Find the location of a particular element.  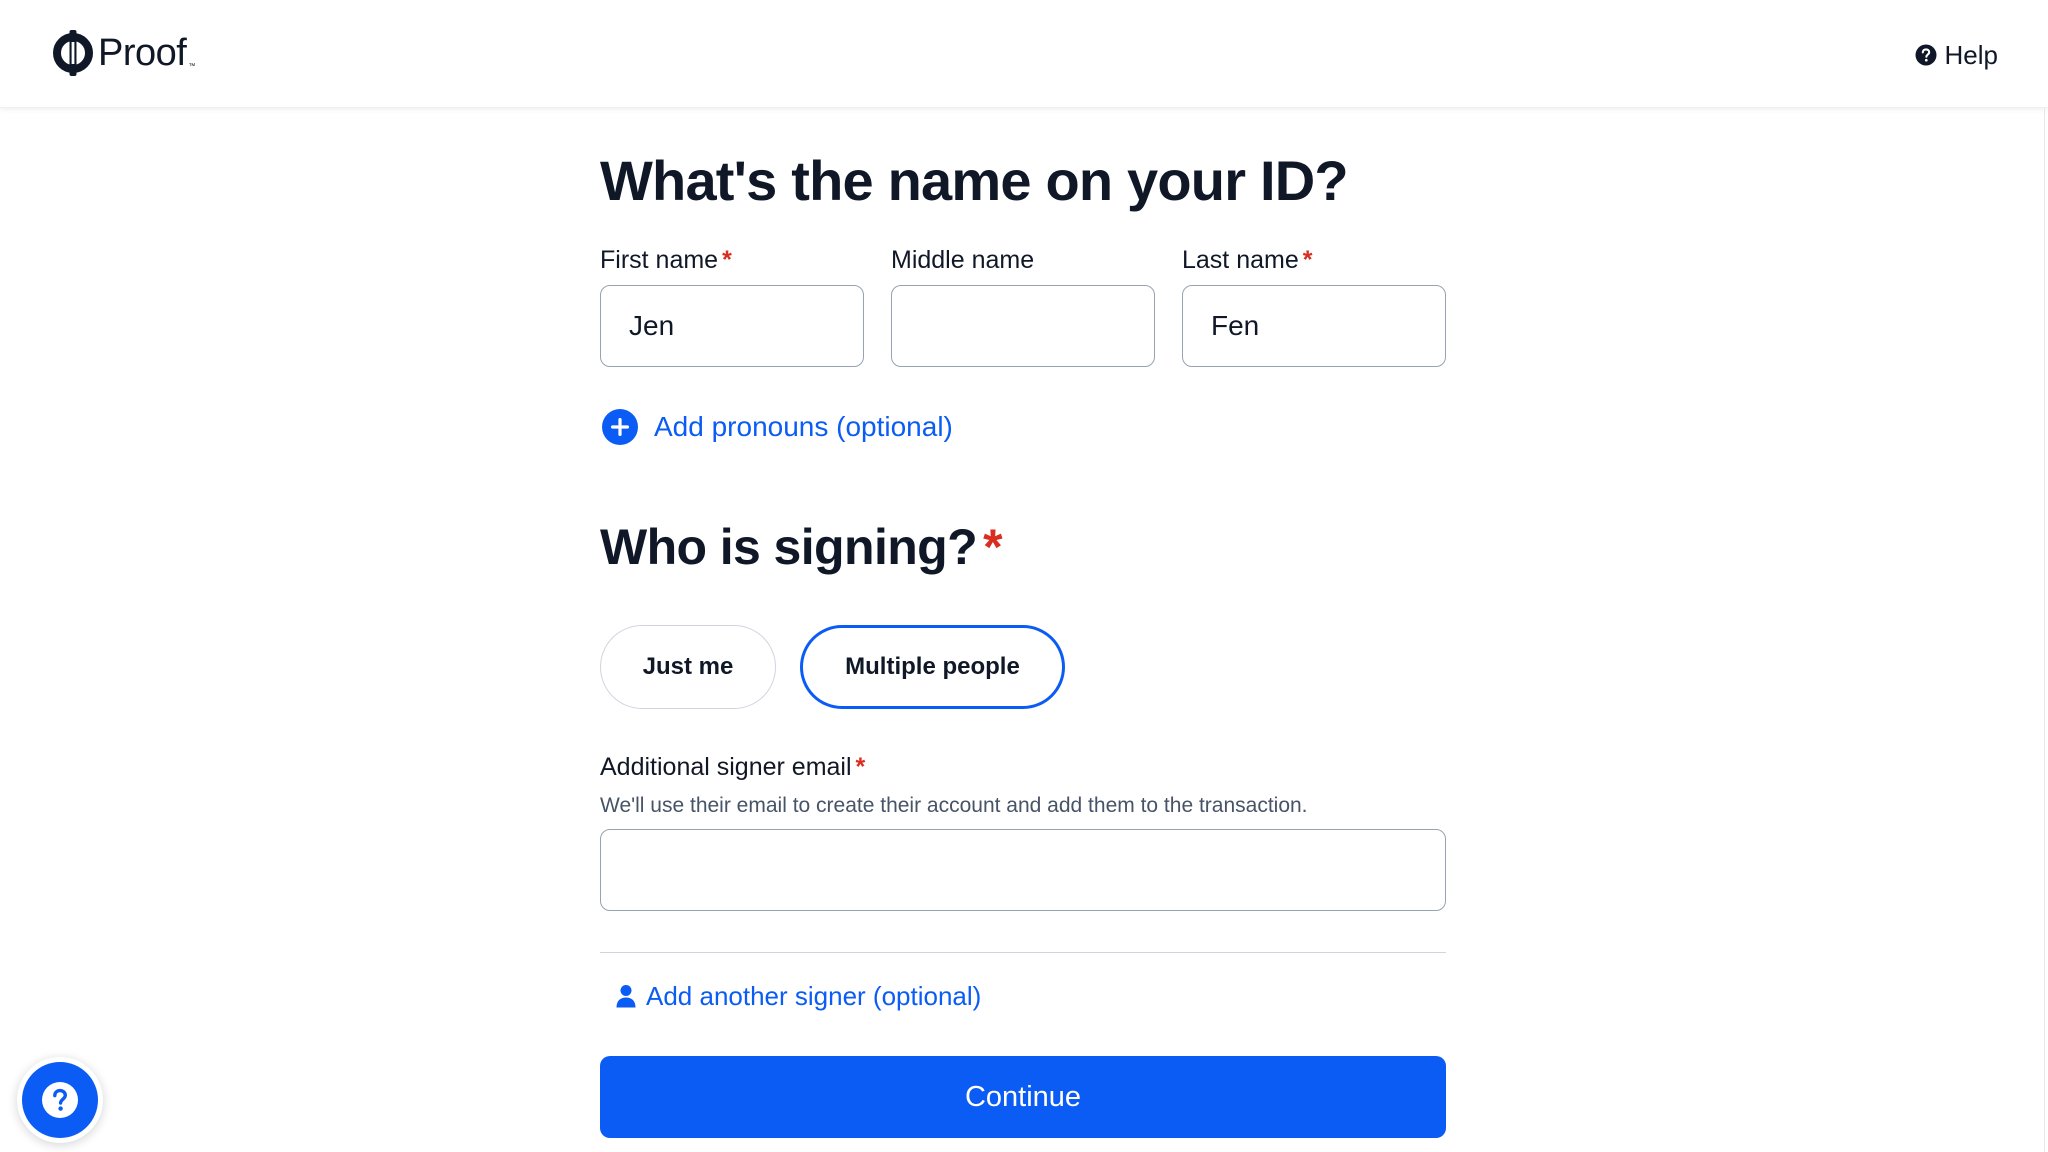

just-me-button: Just me is located at coordinates (688, 667).